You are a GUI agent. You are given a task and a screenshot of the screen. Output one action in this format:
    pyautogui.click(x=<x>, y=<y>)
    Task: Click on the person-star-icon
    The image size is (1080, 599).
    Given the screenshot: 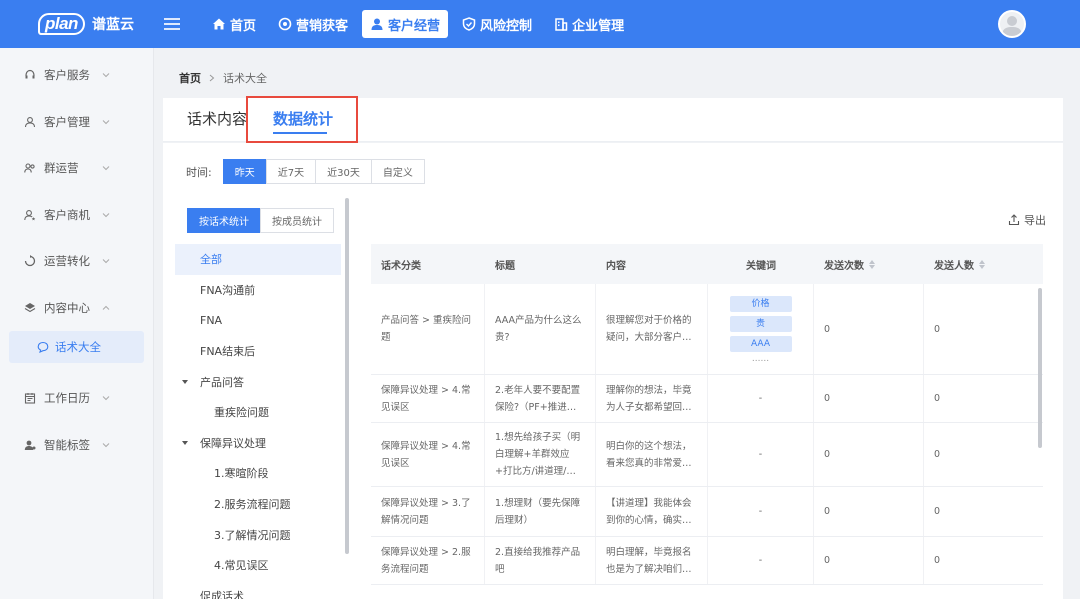 What is the action you would take?
    pyautogui.click(x=30, y=215)
    